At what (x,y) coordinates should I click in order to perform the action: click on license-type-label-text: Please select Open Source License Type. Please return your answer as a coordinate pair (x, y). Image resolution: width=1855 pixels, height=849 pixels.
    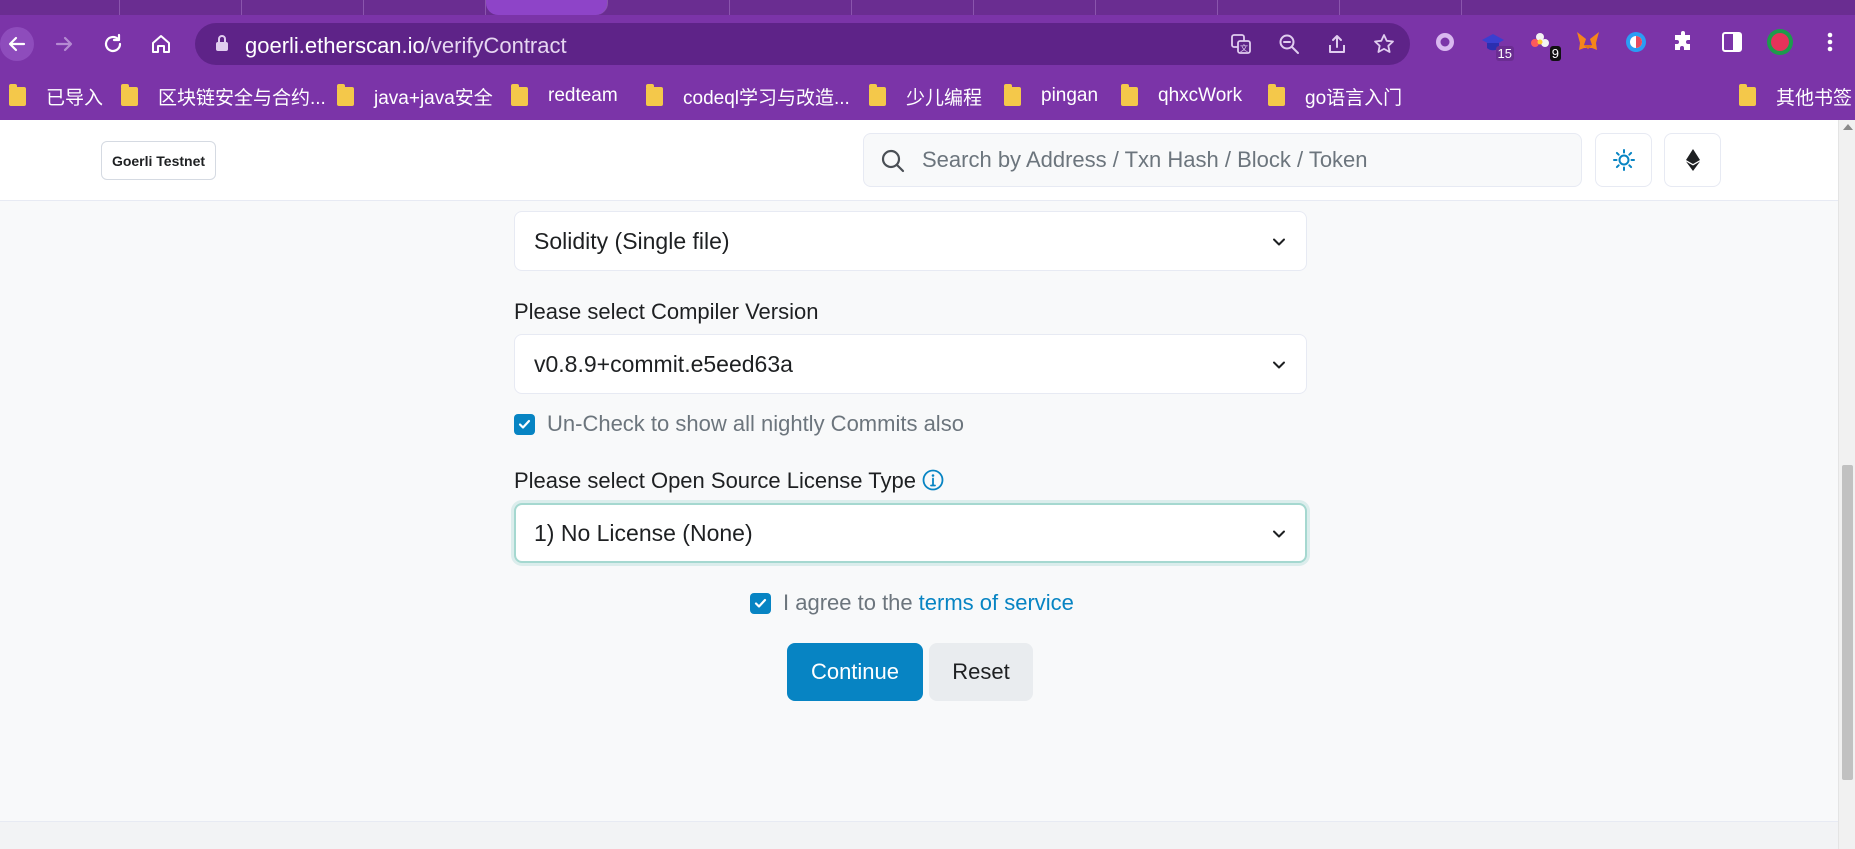
    Looking at the image, I should click on (715, 480).